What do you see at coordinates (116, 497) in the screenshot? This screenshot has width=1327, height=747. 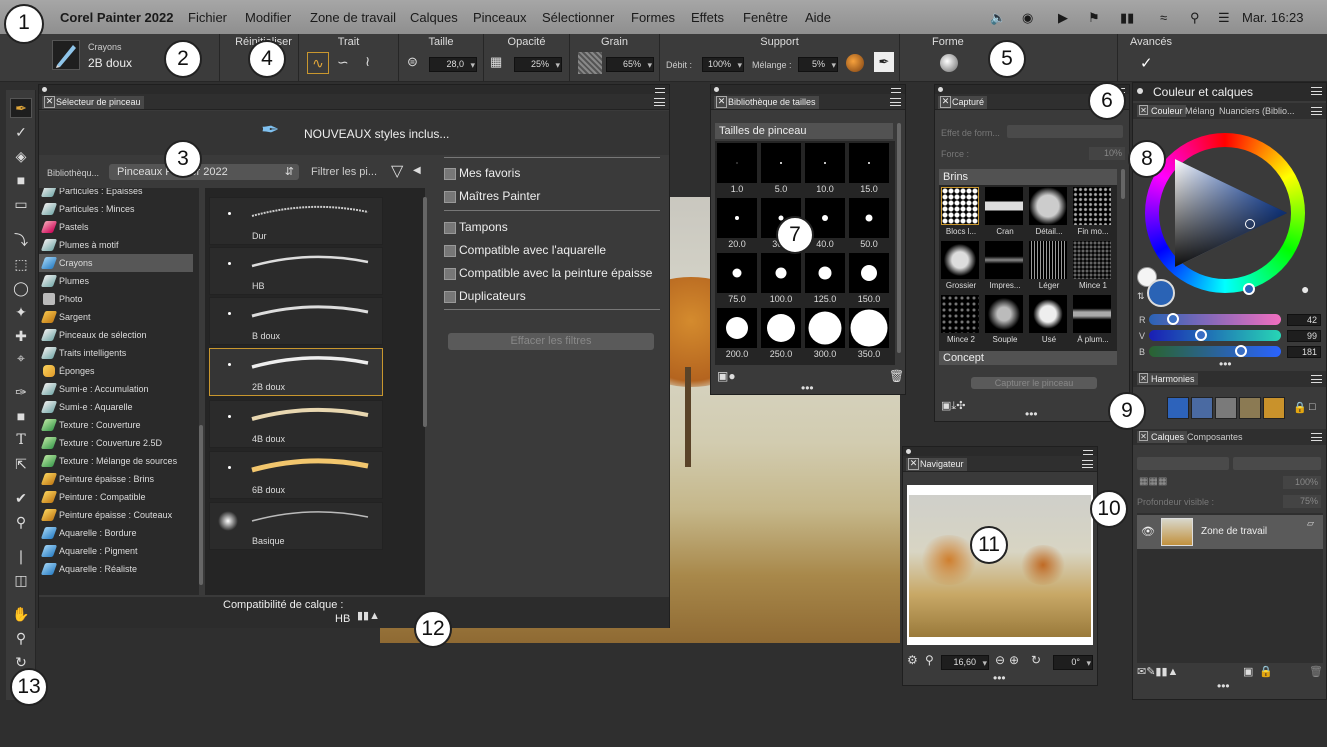 I see `list-item: Peinture : Compatible` at bounding box center [116, 497].